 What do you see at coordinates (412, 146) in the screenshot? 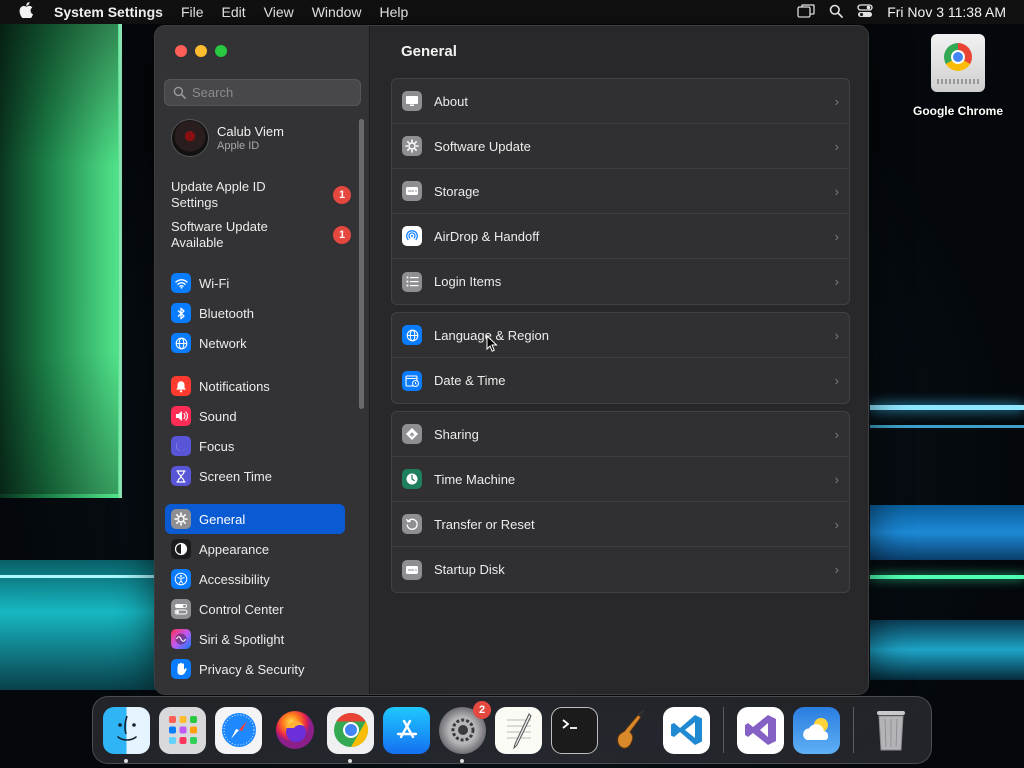
I see `gear-icon` at bounding box center [412, 146].